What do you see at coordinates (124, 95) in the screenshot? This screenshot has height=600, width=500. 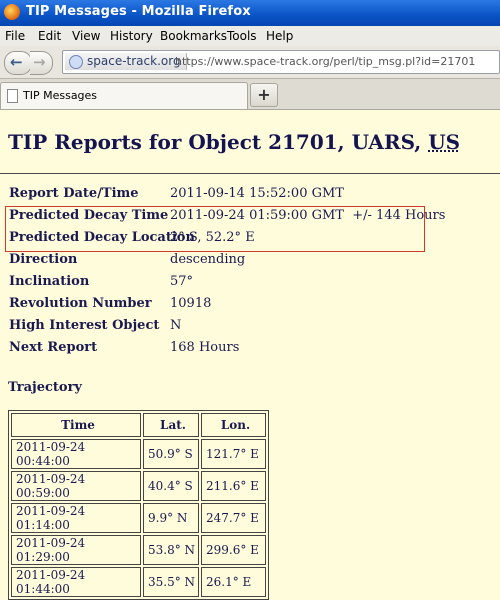 I see `tab-tip-messages: TIP Messages` at bounding box center [124, 95].